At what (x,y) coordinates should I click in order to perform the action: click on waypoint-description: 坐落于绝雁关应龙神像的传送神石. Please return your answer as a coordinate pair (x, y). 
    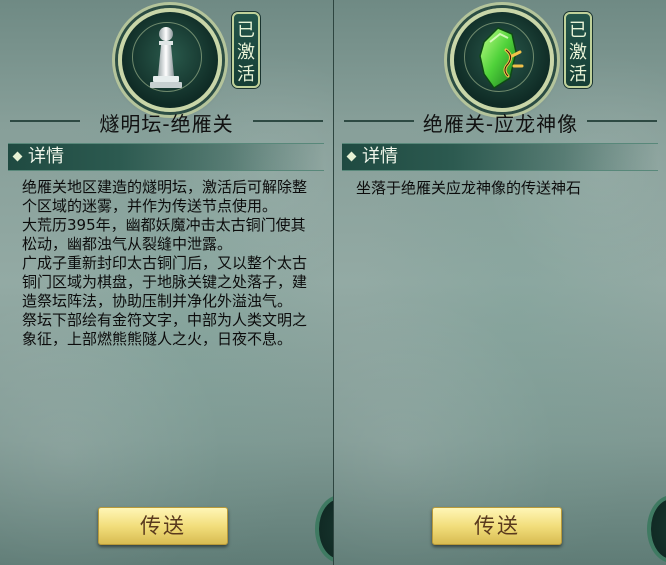
    Looking at the image, I should click on (504, 188).